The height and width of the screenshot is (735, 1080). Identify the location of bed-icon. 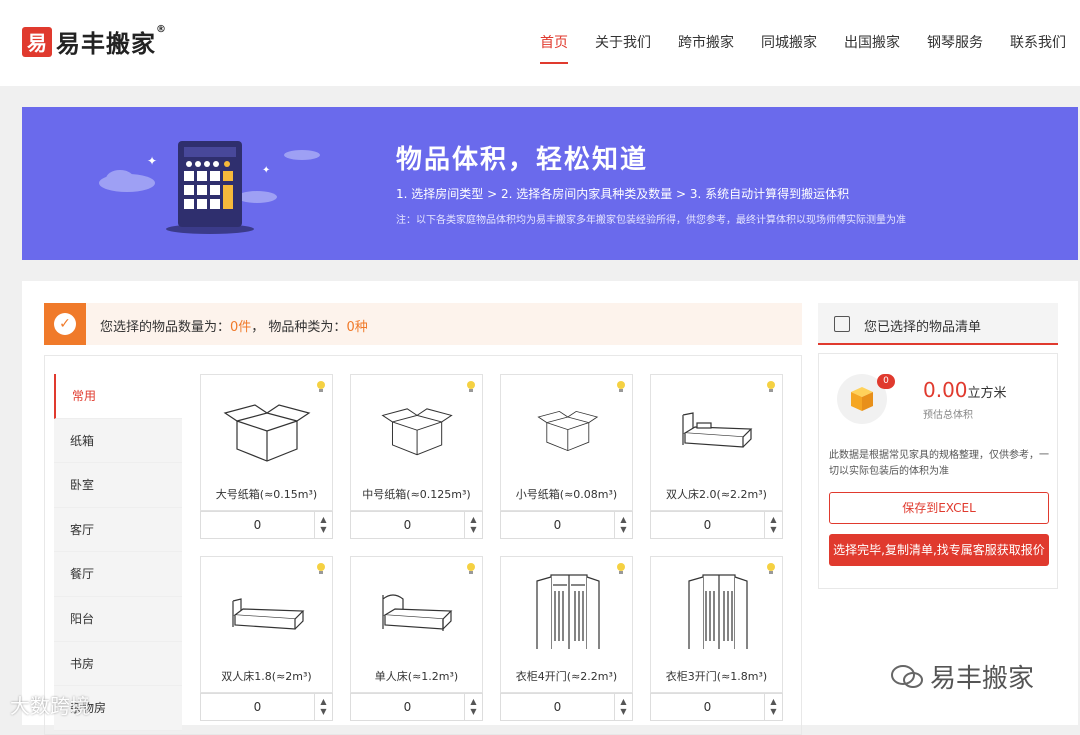
(417, 612).